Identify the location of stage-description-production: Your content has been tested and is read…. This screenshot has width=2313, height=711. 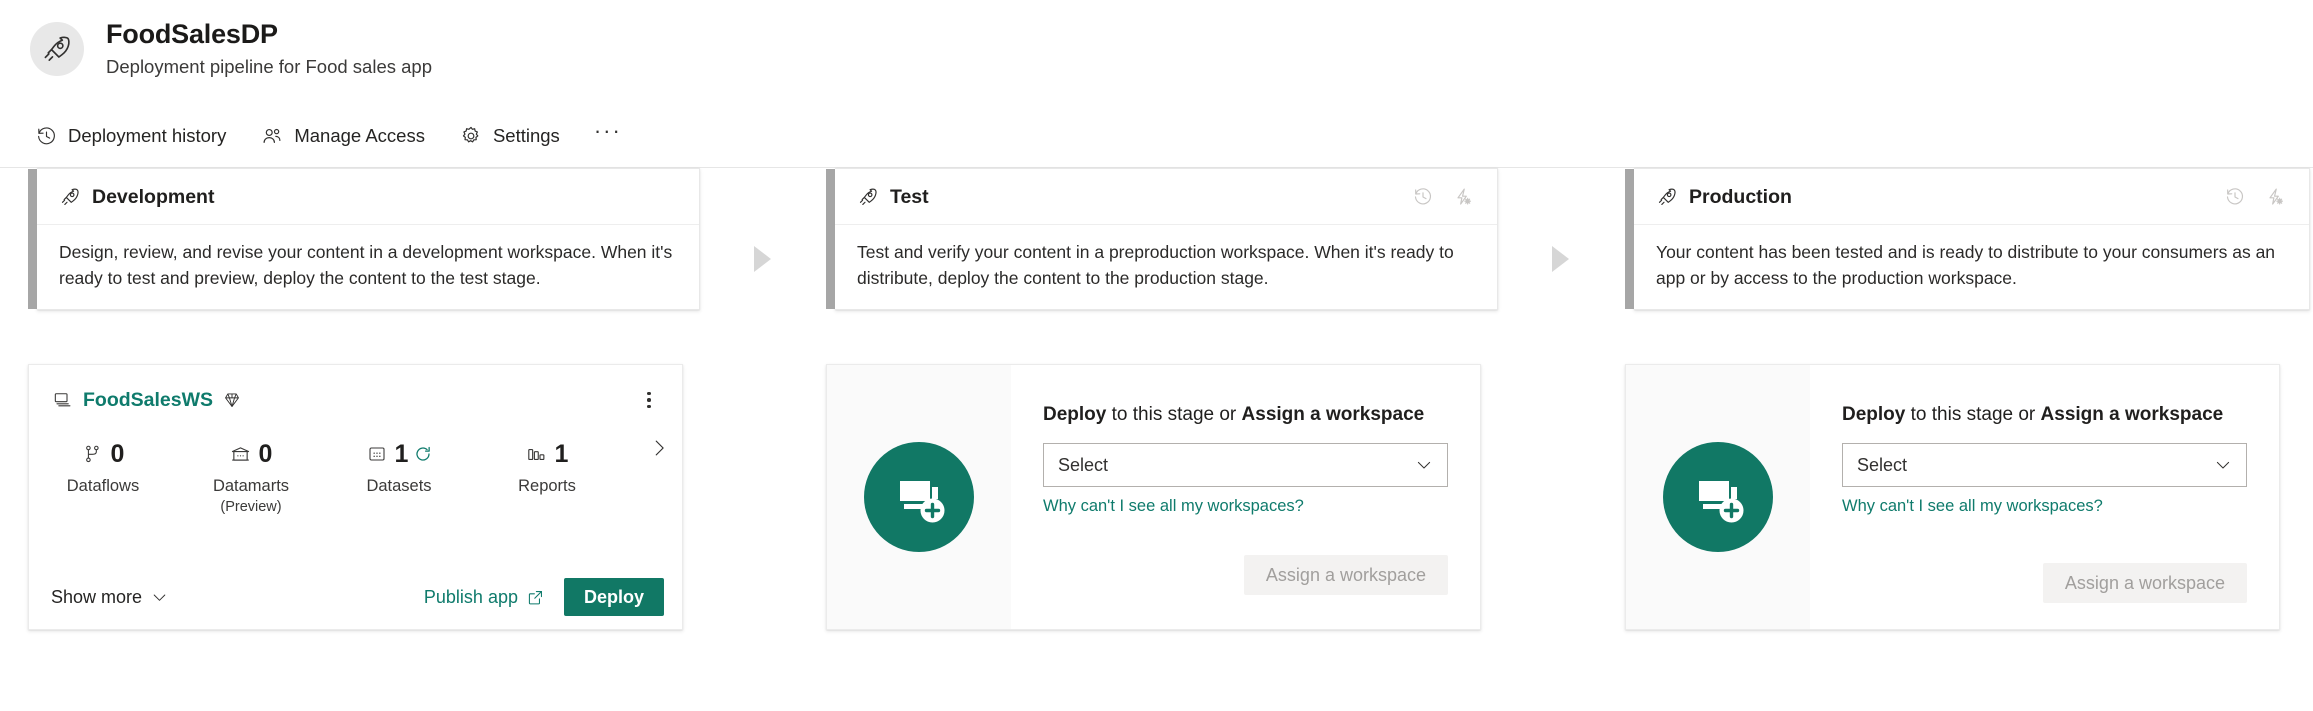
(1966, 265).